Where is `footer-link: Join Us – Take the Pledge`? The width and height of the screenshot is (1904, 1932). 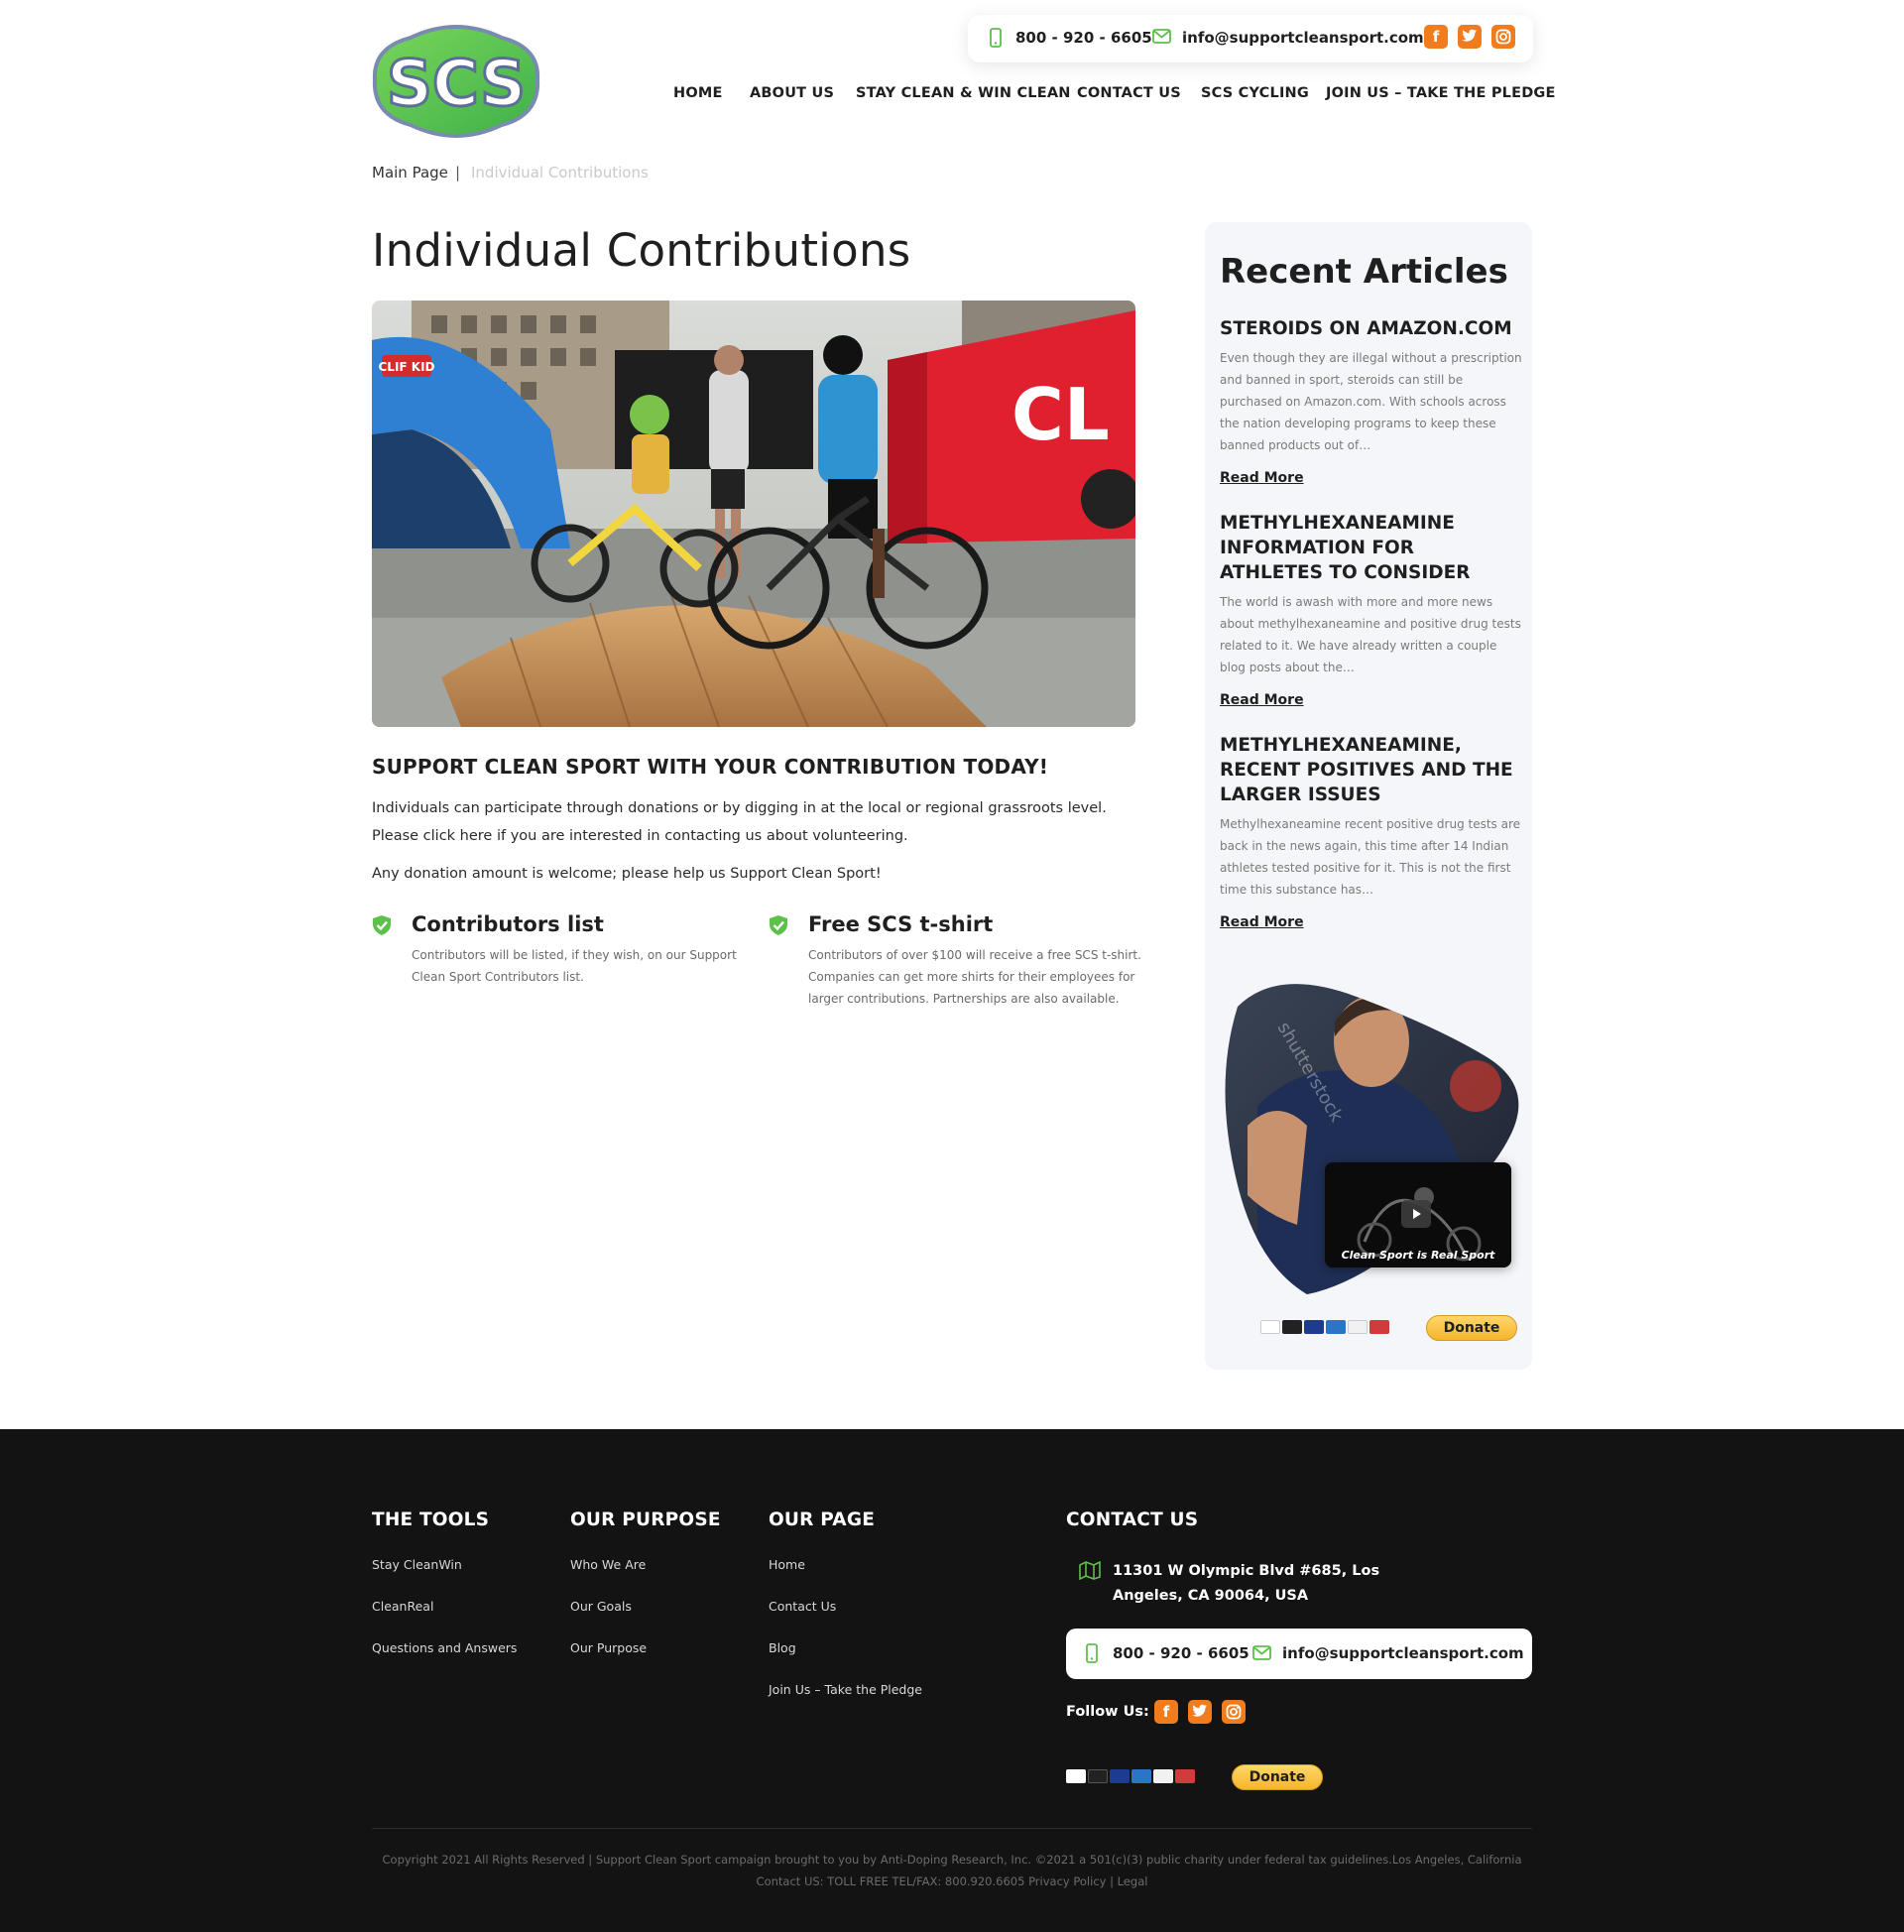 footer-link: Join Us – Take the Pledge is located at coordinates (845, 1689).